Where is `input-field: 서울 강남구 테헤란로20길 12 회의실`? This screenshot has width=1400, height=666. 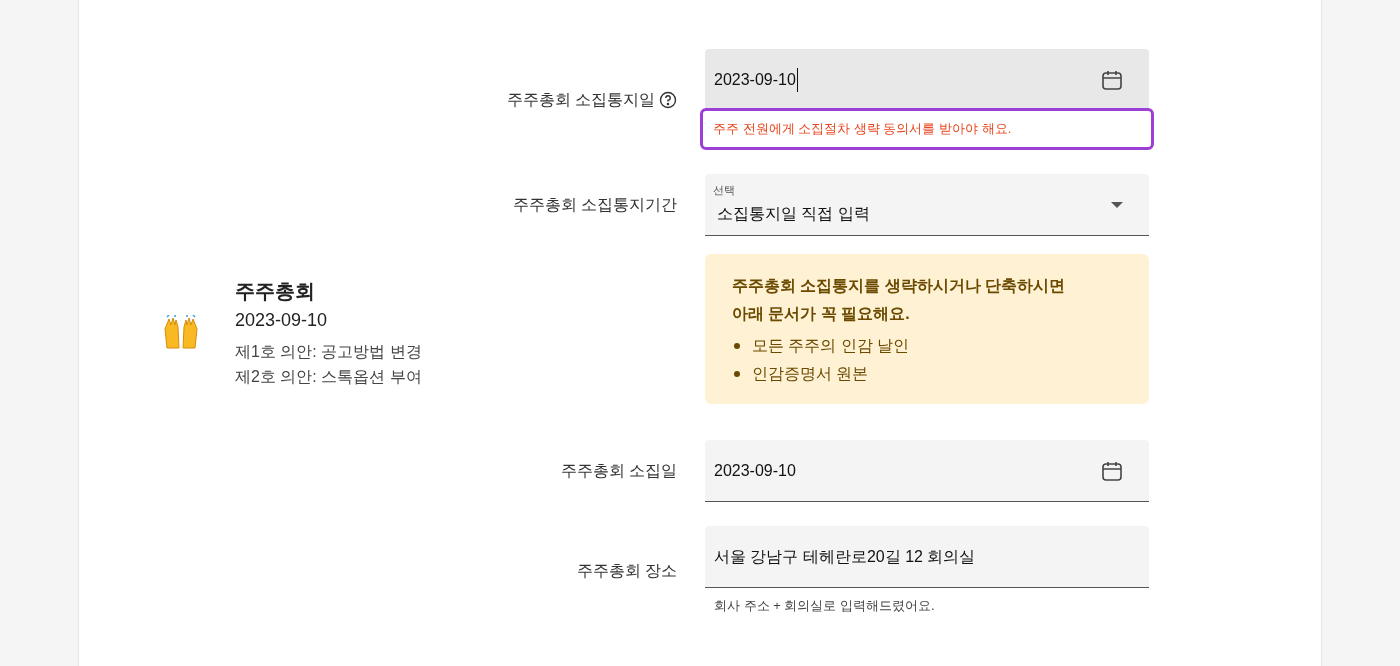 input-field: 서울 강남구 테헤란로20길 12 회의실 is located at coordinates (927, 557).